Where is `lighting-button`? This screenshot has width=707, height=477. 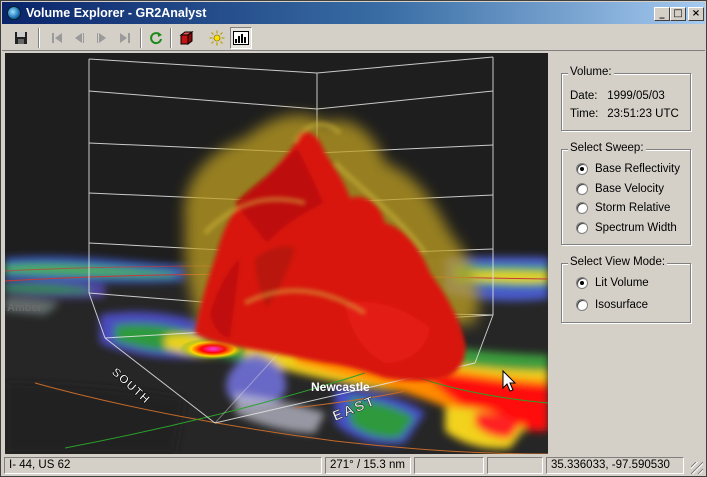
lighting-button is located at coordinates (217, 38).